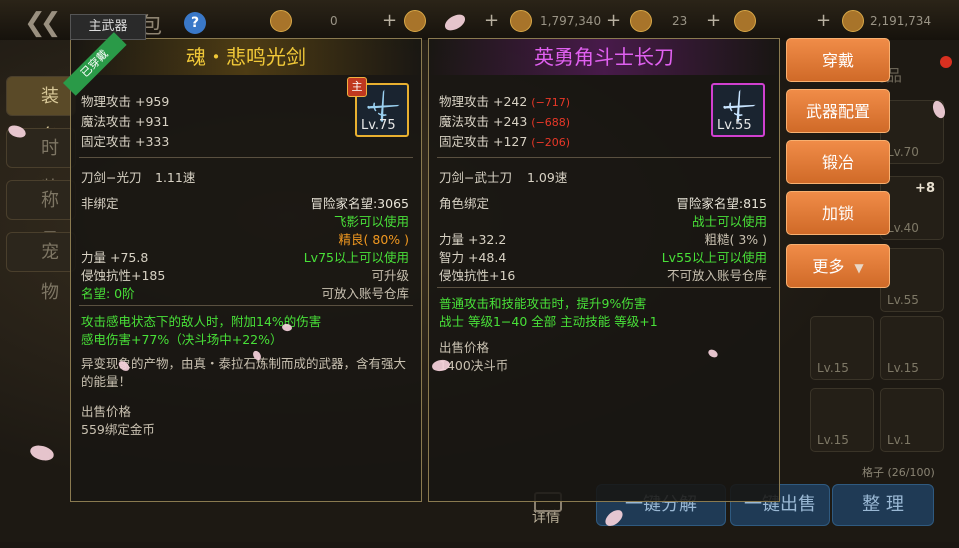 The height and width of the screenshot is (548, 959). I want to click on magic-attack: 魔法攻击 +931, so click(125, 121).